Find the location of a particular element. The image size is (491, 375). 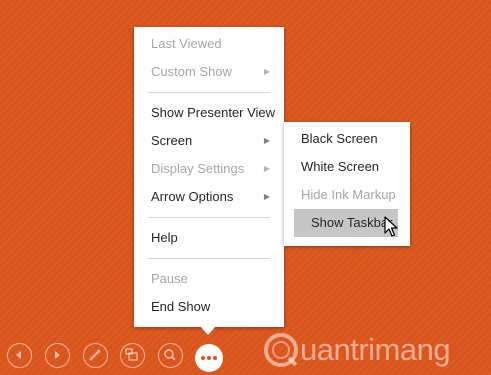

watermark-text: uantrimang is located at coordinates (375, 349).